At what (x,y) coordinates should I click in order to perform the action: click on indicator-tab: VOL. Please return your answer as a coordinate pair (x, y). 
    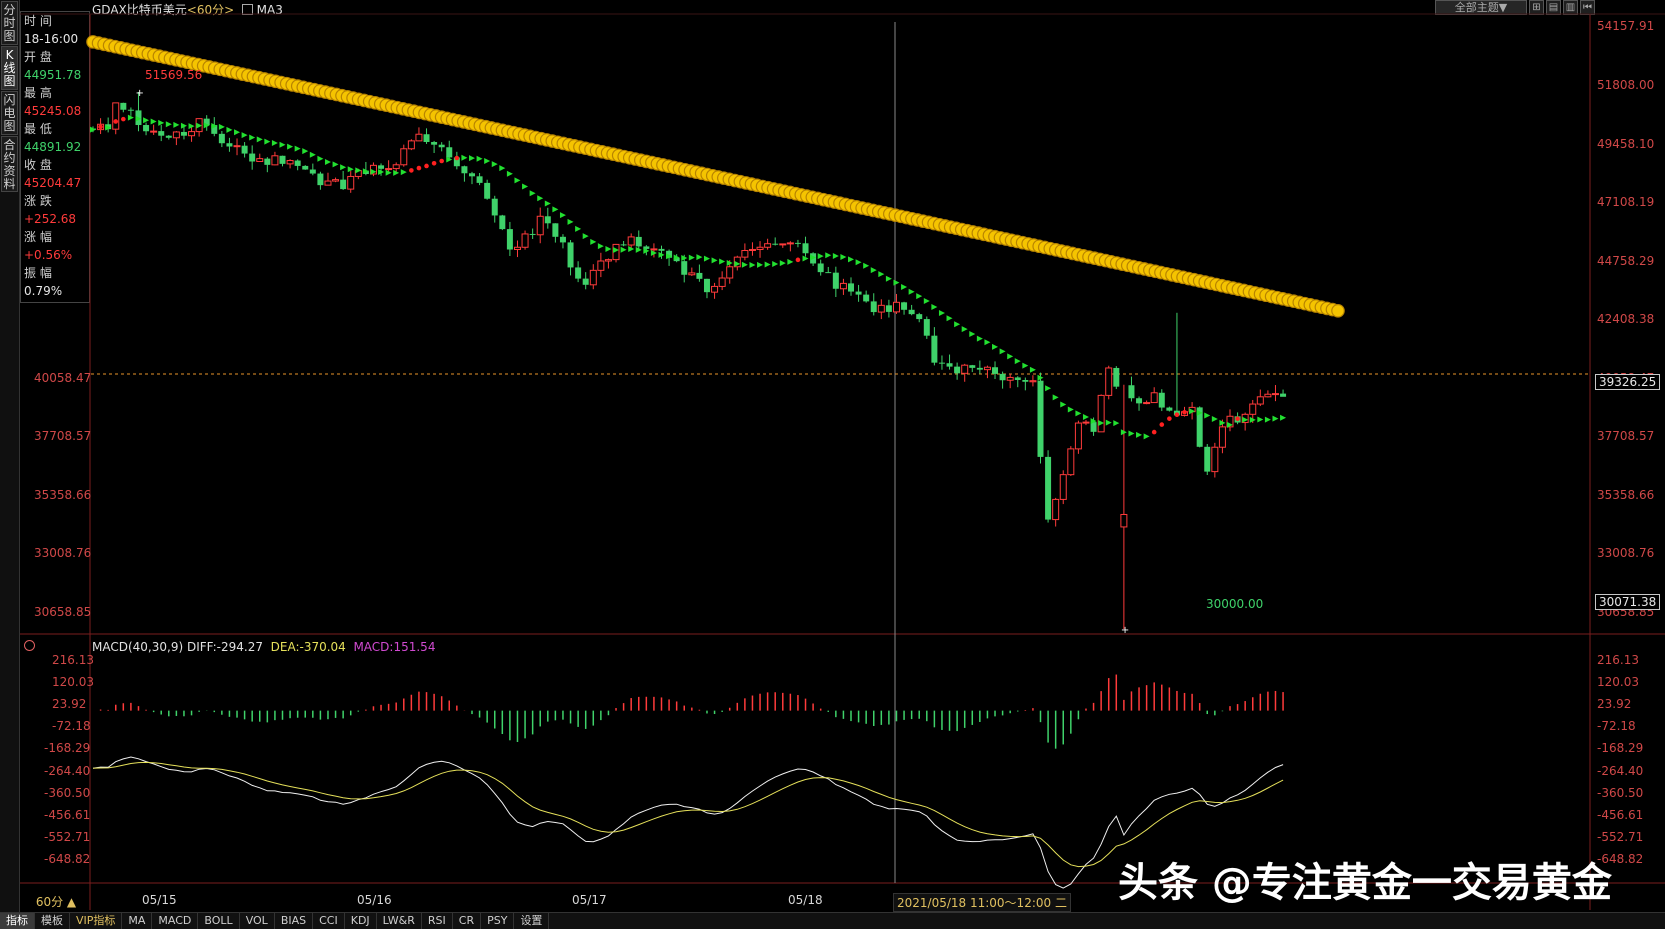
    Looking at the image, I should click on (257, 921).